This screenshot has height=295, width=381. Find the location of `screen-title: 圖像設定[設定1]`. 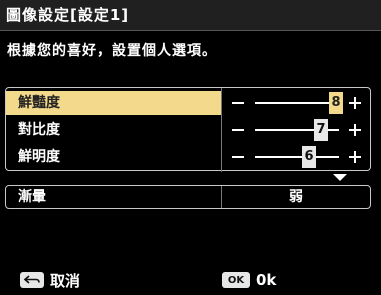

screen-title: 圖像設定[設定1] is located at coordinates (68, 15).